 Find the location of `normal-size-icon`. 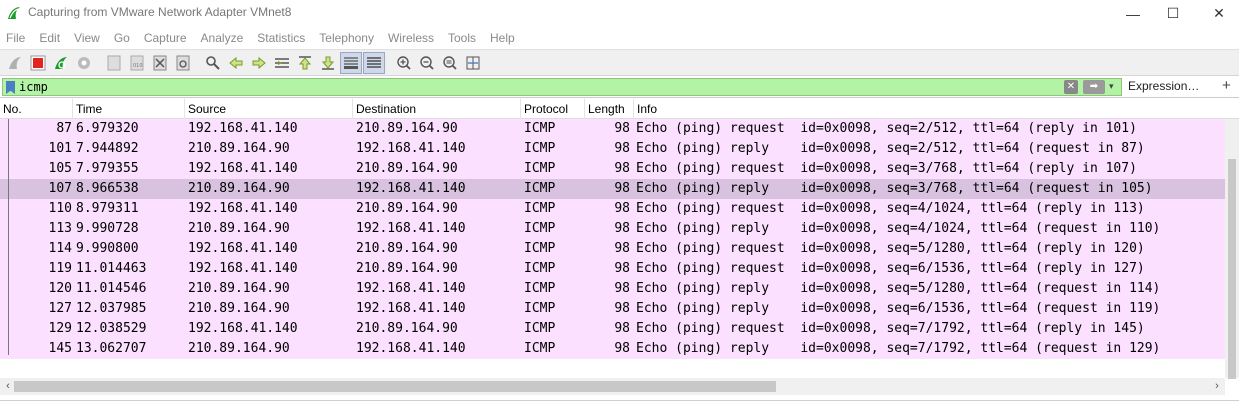

normal-size-icon is located at coordinates (450, 63).